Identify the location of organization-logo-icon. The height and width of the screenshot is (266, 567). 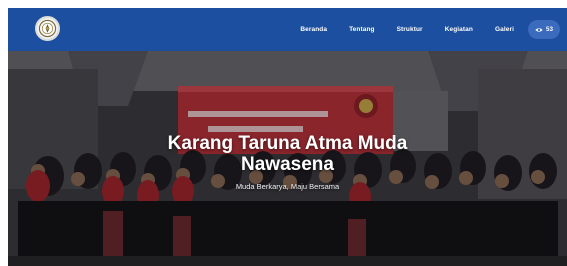
(47, 28).